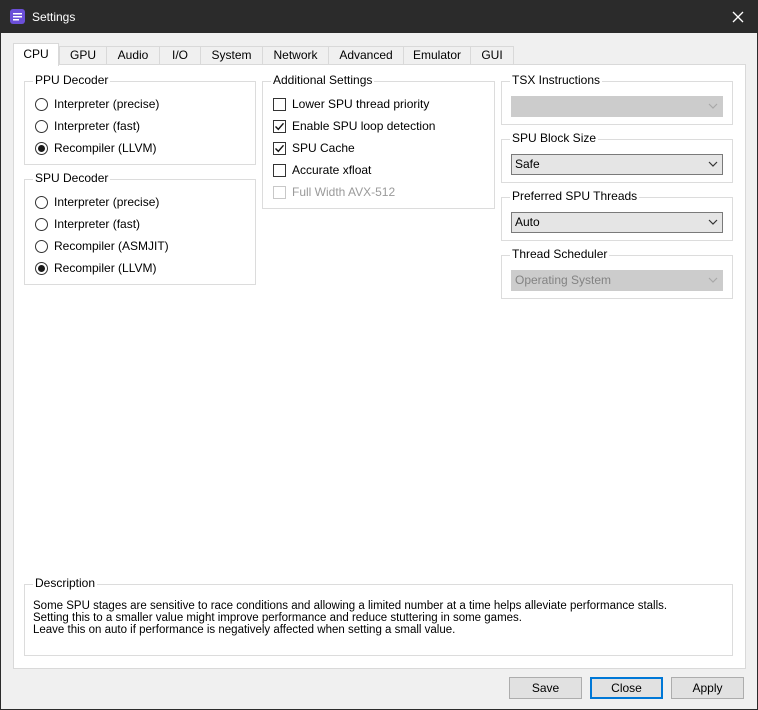 Image resolution: width=758 pixels, height=710 pixels. Describe the element at coordinates (180, 55) in the screenshot. I see `tab-io: I/O` at that location.